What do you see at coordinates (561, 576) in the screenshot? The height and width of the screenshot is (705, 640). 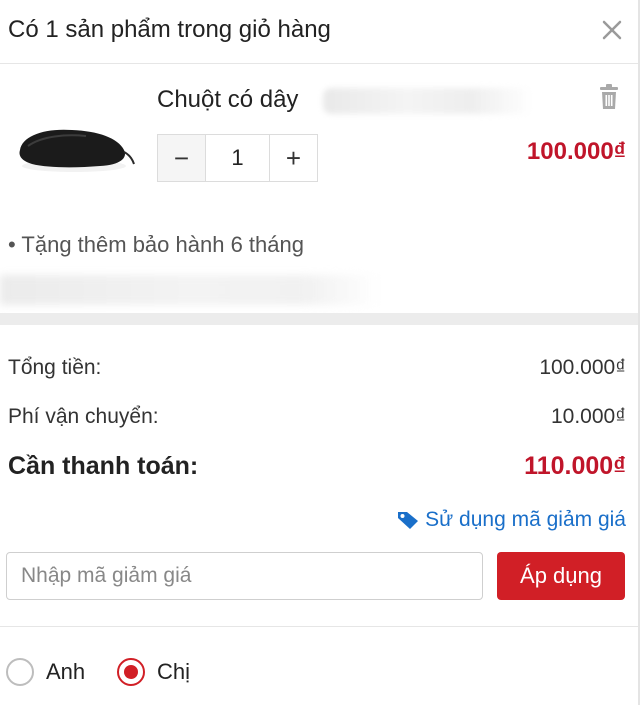 I see `apply-coupon-button: Áp dụng` at bounding box center [561, 576].